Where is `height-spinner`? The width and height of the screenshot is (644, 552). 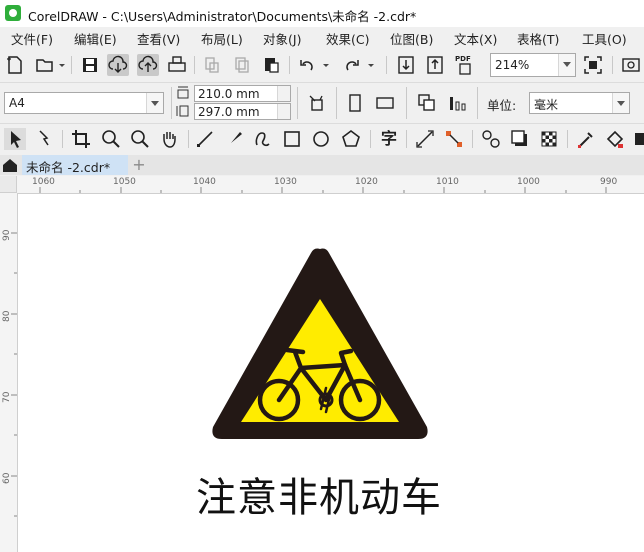 height-spinner is located at coordinates (283, 111).